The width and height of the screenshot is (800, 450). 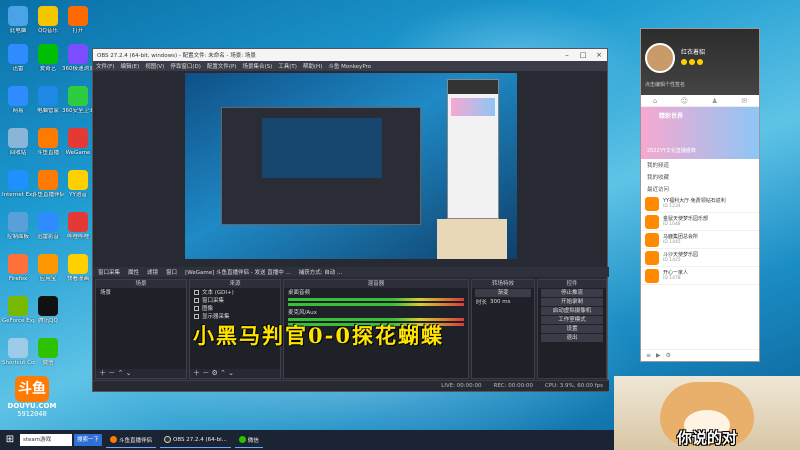 What do you see at coordinates (18, 321) in the screenshot?
I see `desktop-icon-label: GeForce Experience` at bounding box center [18, 321].